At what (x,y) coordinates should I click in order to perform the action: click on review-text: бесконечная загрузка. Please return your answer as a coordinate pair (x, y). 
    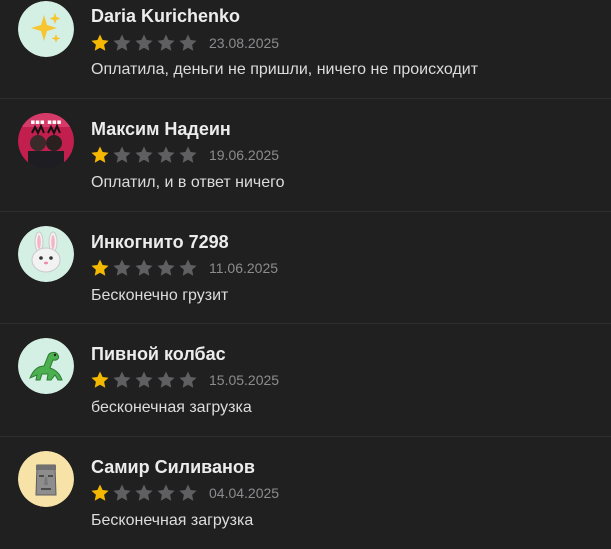
    Looking at the image, I should click on (171, 407).